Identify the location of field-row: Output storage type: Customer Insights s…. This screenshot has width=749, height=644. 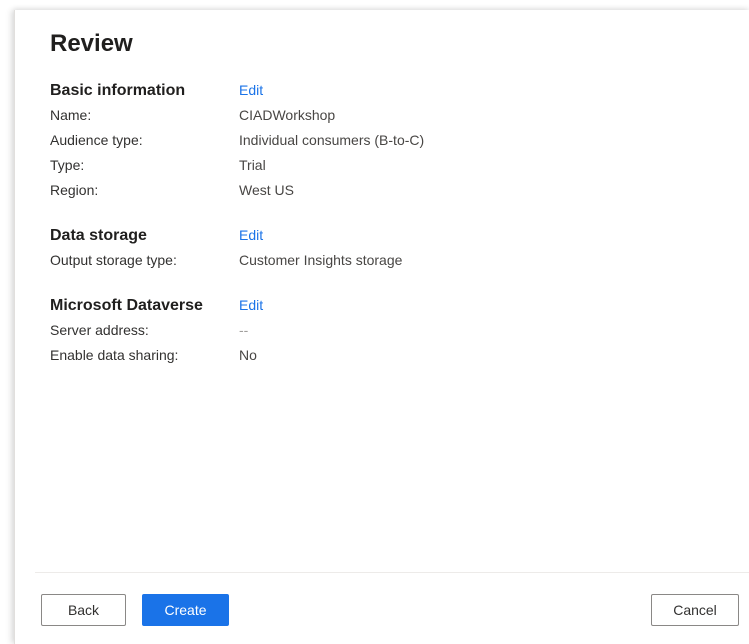
(380, 264).